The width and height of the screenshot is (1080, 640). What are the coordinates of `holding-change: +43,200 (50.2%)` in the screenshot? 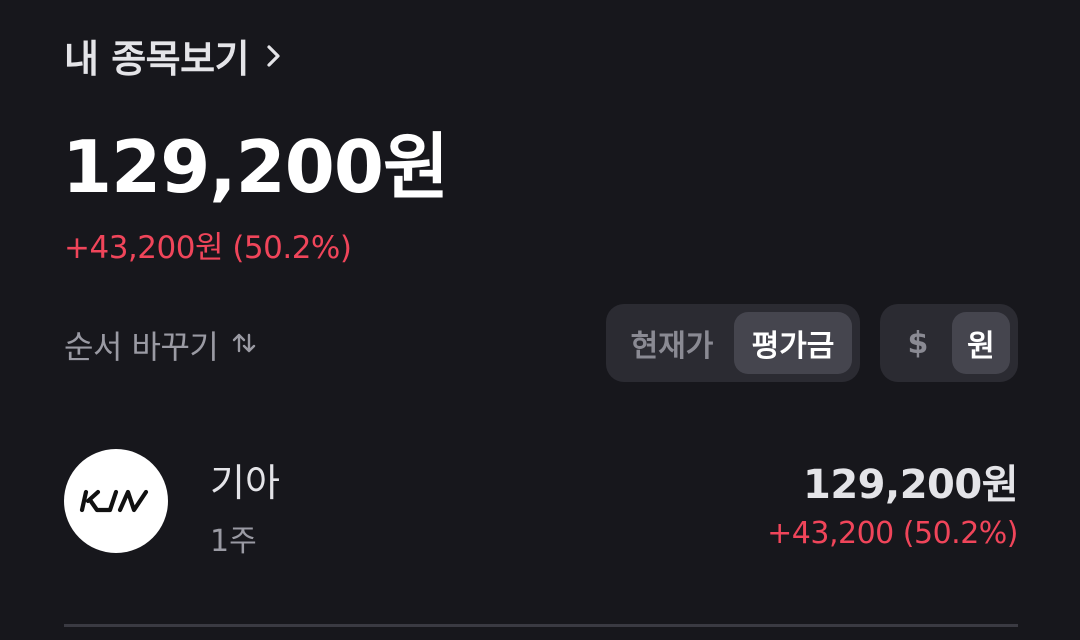 It's located at (892, 533).